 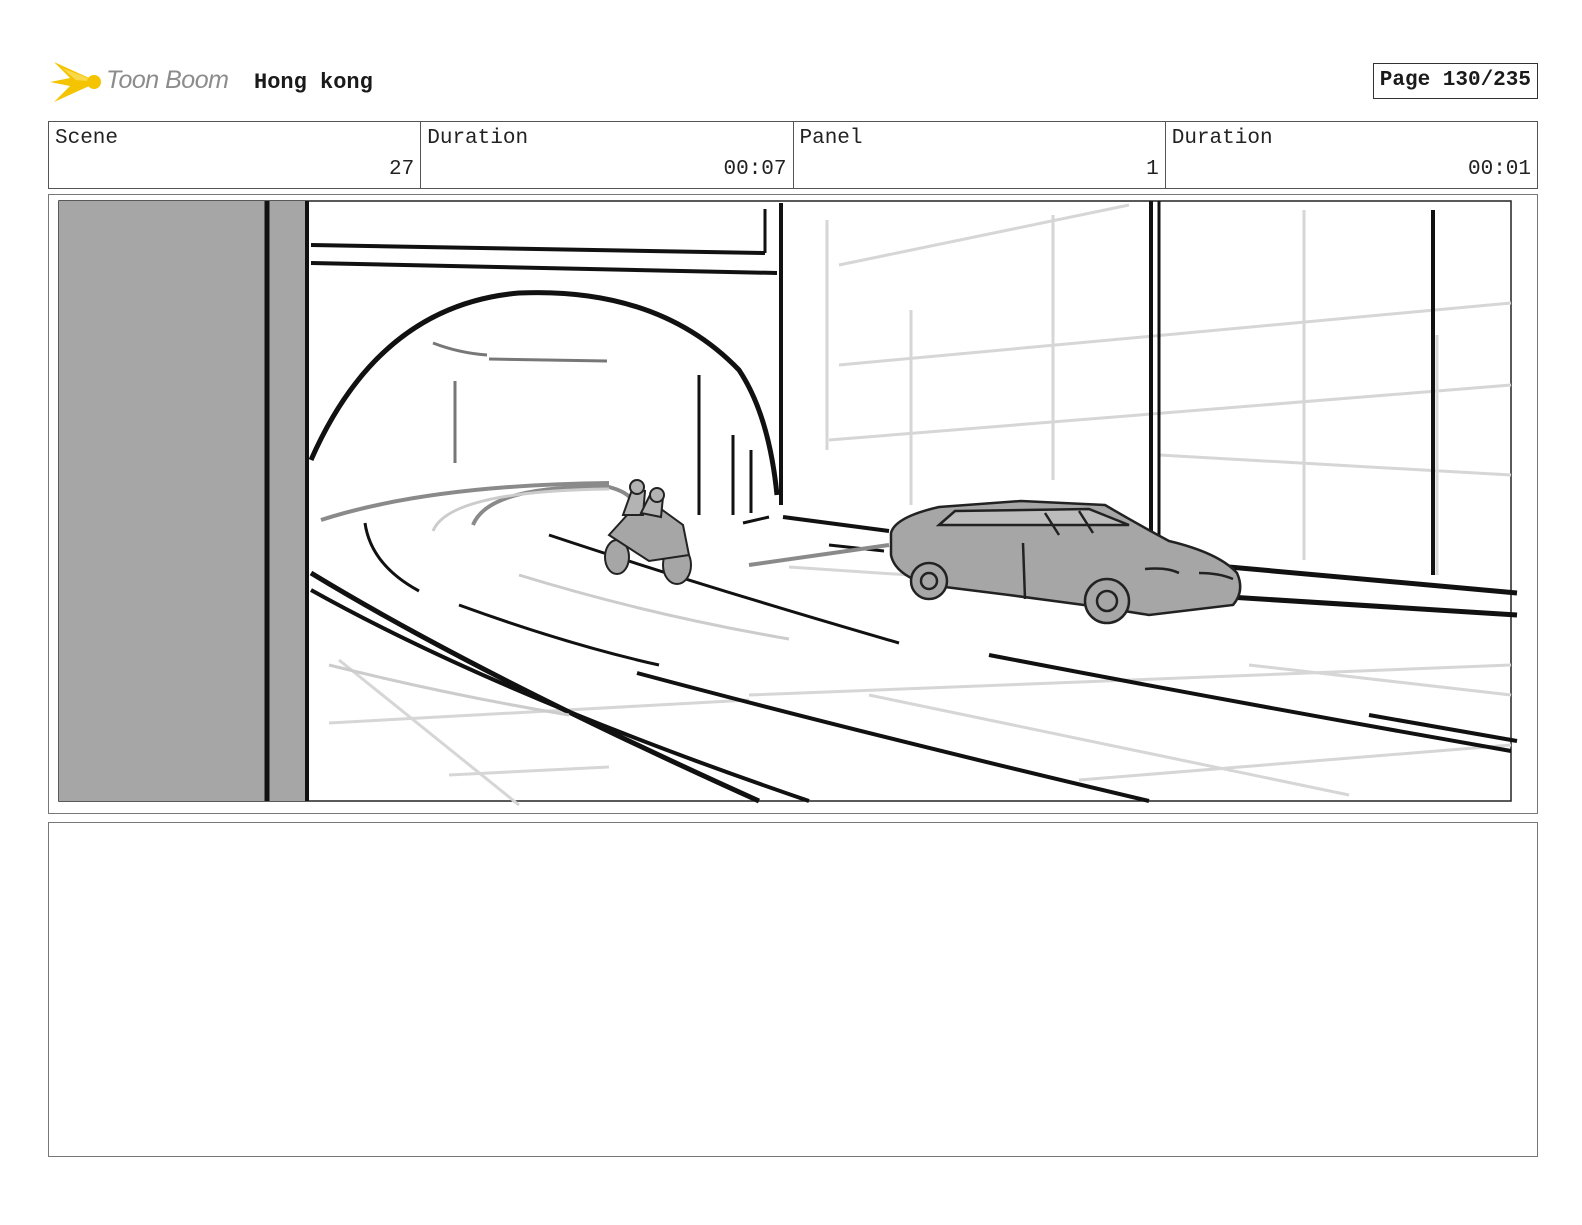 What do you see at coordinates (313, 82) in the screenshot?
I see `project-title: Hong kong` at bounding box center [313, 82].